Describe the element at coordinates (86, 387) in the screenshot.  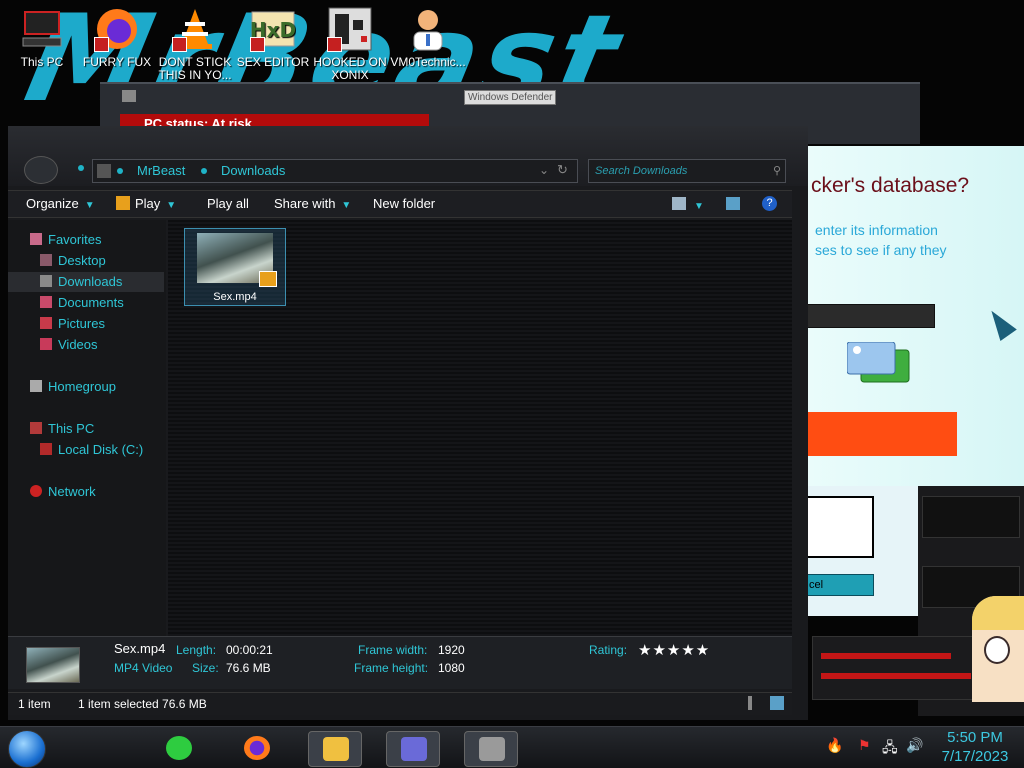
I see `nav-item-homegroup: Homegroup` at that location.